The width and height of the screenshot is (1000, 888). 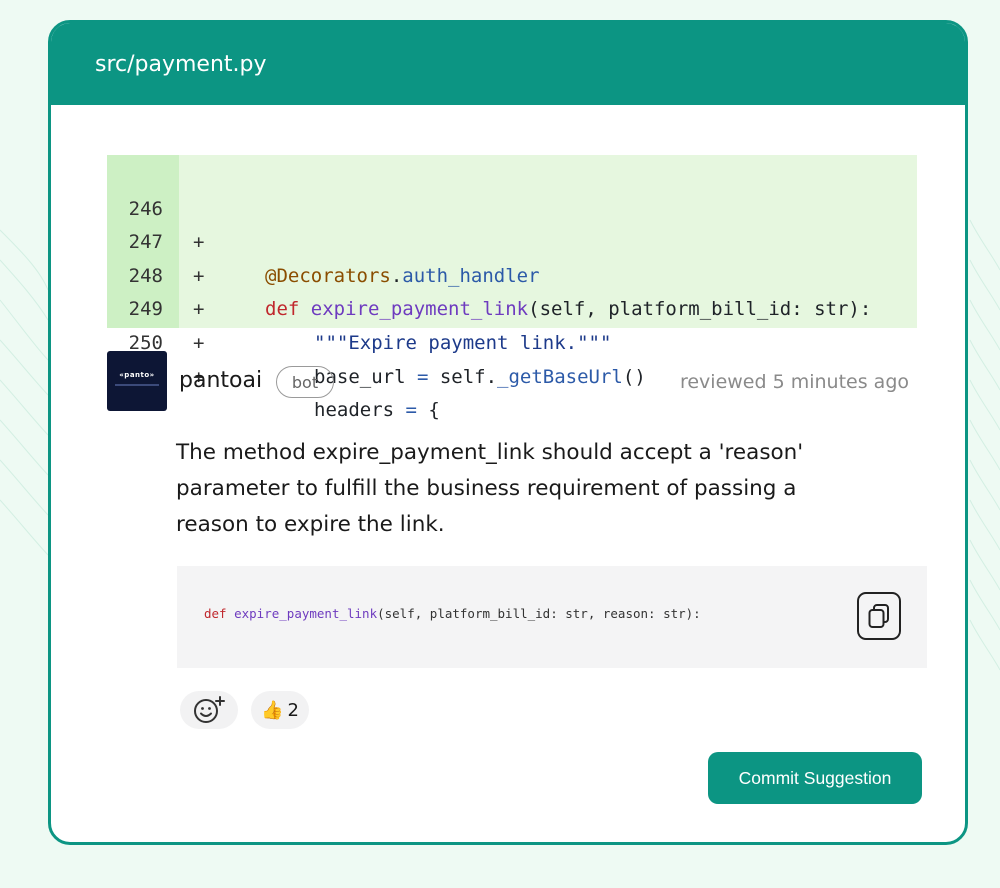 What do you see at coordinates (181, 64) in the screenshot?
I see `file-path: src/payment.py` at bounding box center [181, 64].